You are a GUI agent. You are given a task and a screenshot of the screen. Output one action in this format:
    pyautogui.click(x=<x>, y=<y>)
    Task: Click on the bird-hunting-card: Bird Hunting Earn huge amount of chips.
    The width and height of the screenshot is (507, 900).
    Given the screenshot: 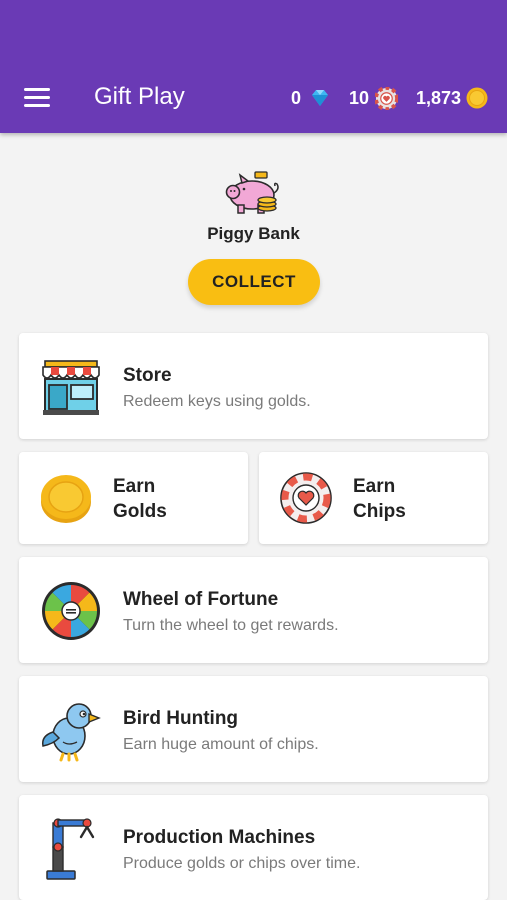 What is the action you would take?
    pyautogui.click(x=253, y=729)
    